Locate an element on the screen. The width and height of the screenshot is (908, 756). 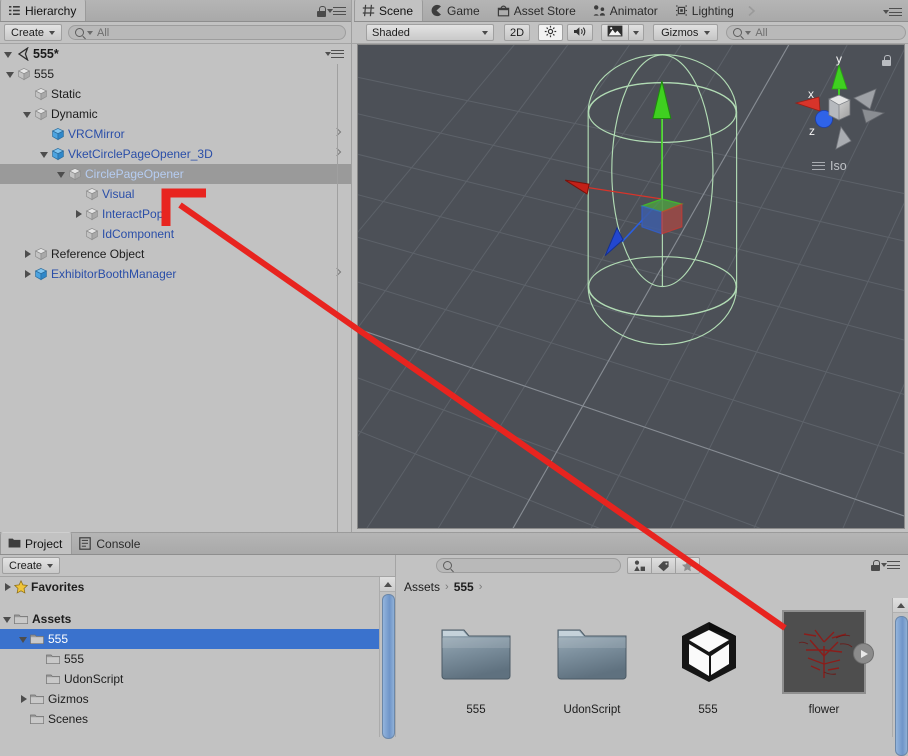
scene-lighting-toggle is located at coordinates (551, 32).